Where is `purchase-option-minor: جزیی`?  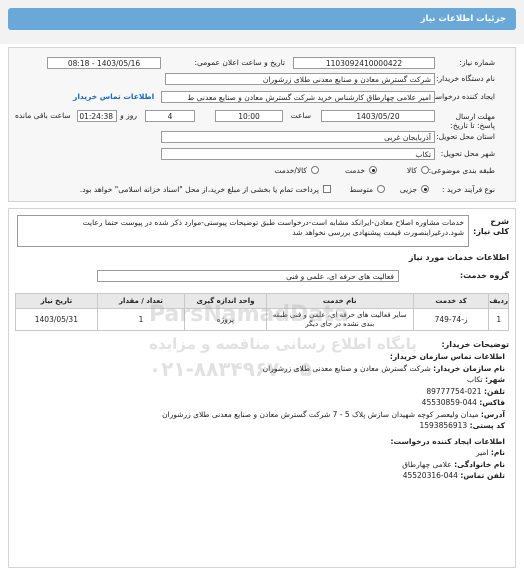
purchase-option-minor: جزیی is located at coordinates (408, 189).